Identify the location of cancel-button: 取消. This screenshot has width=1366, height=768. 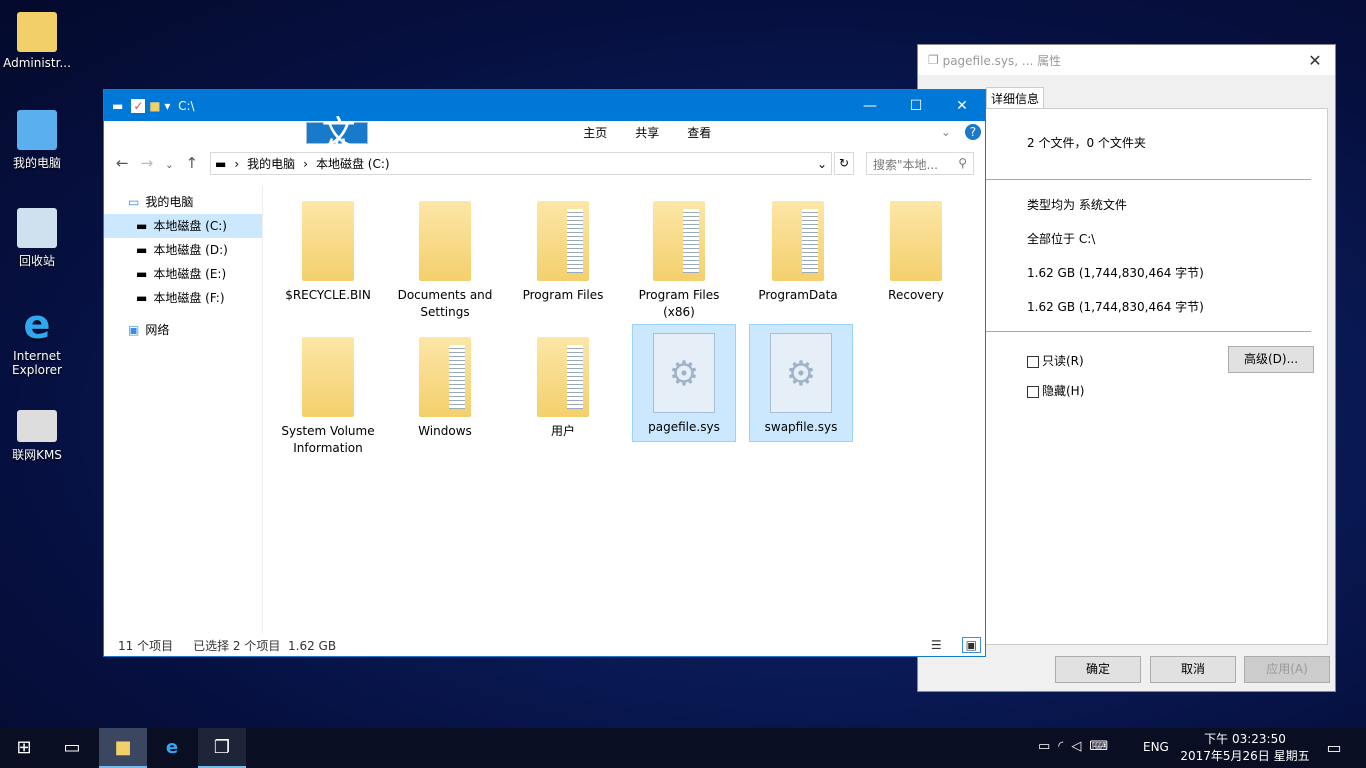
(1193, 669).